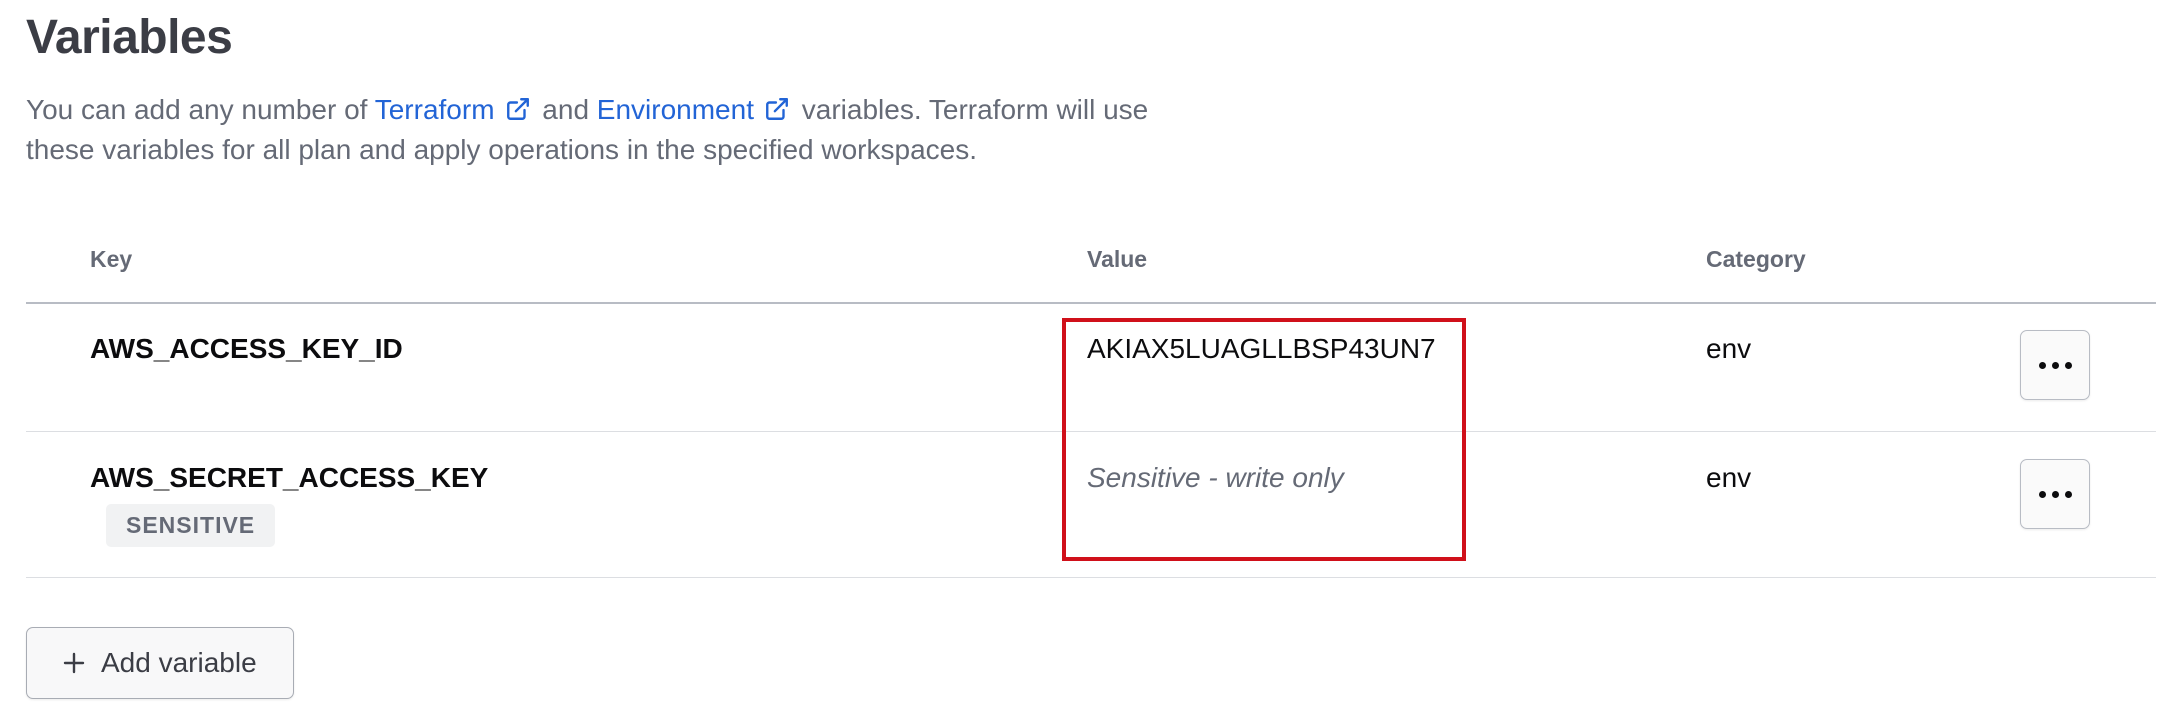  What do you see at coordinates (1261, 348) in the screenshot?
I see `variable-value: AKIAX5LUAGLLBSP43UN7` at bounding box center [1261, 348].